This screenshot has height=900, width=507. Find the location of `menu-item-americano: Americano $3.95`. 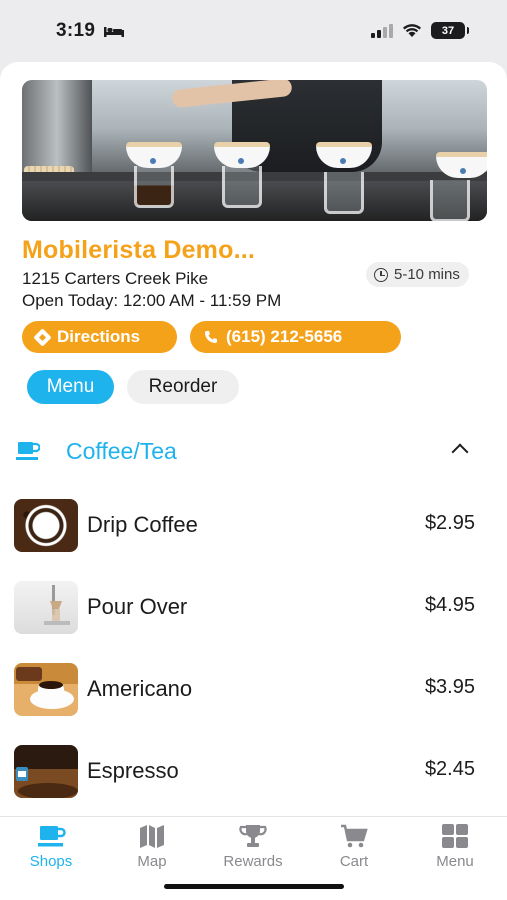

menu-item-americano: Americano $3.95 is located at coordinates (253, 690).